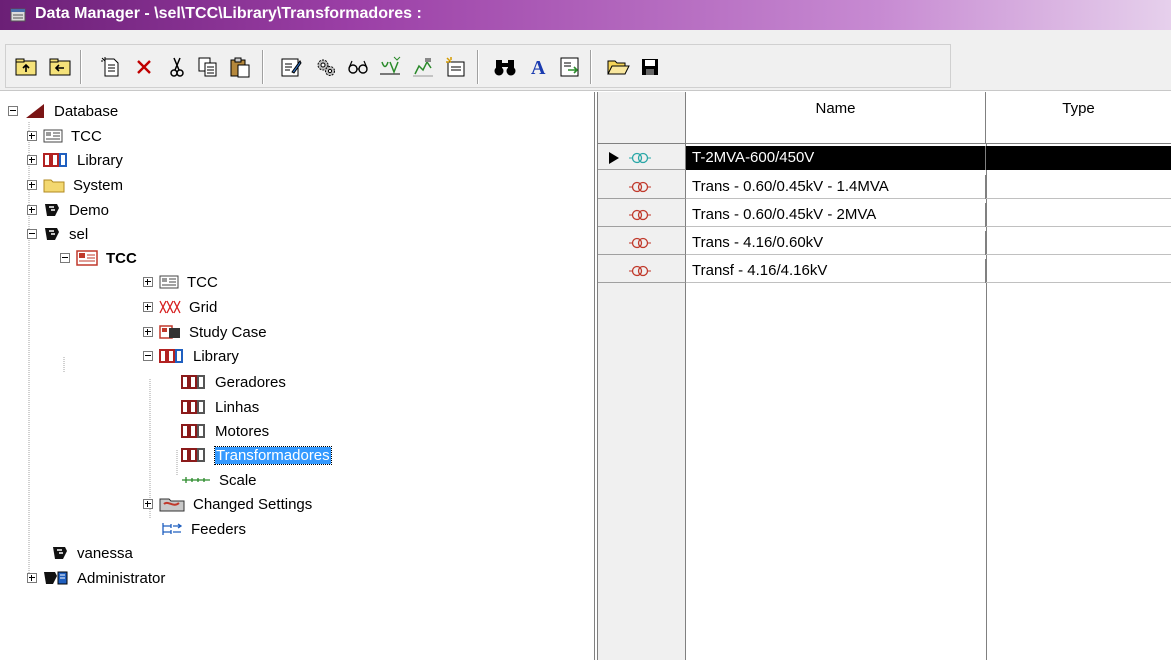 Image resolution: width=1171 pixels, height=660 pixels. What do you see at coordinates (650, 67) in the screenshot?
I see `save-icon` at bounding box center [650, 67].